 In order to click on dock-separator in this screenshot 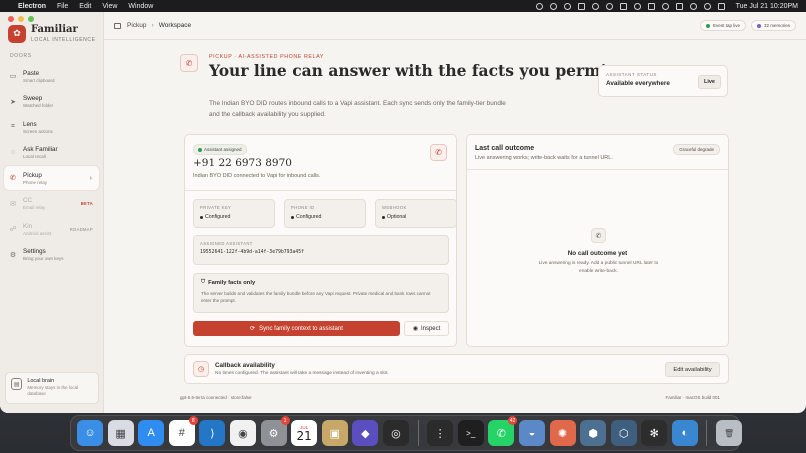, I will do `click(418, 433)`.